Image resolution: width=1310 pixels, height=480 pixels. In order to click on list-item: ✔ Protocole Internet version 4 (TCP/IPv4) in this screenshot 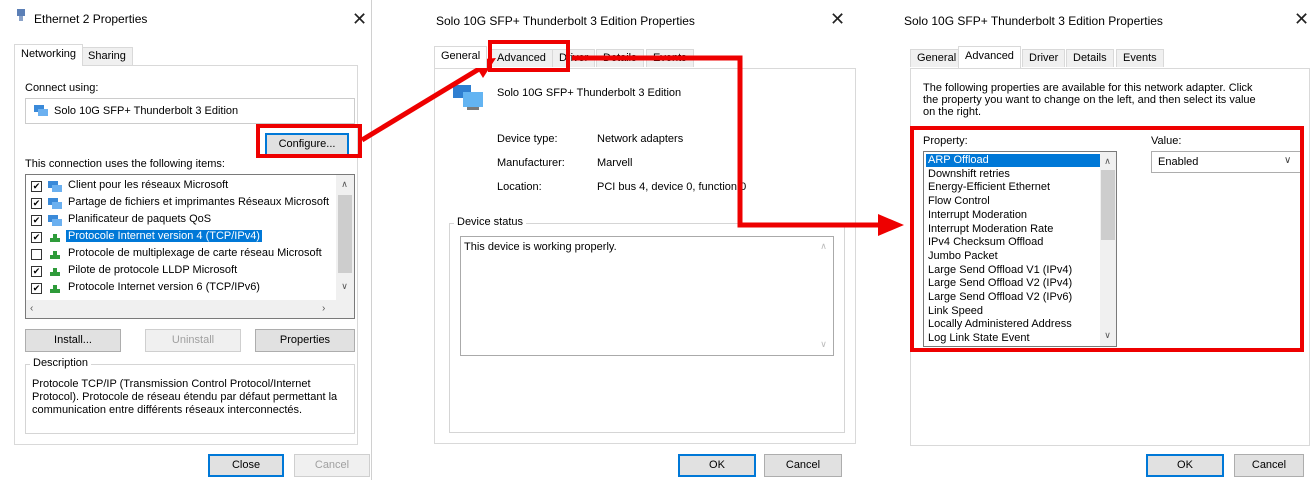, I will do `click(180, 237)`.